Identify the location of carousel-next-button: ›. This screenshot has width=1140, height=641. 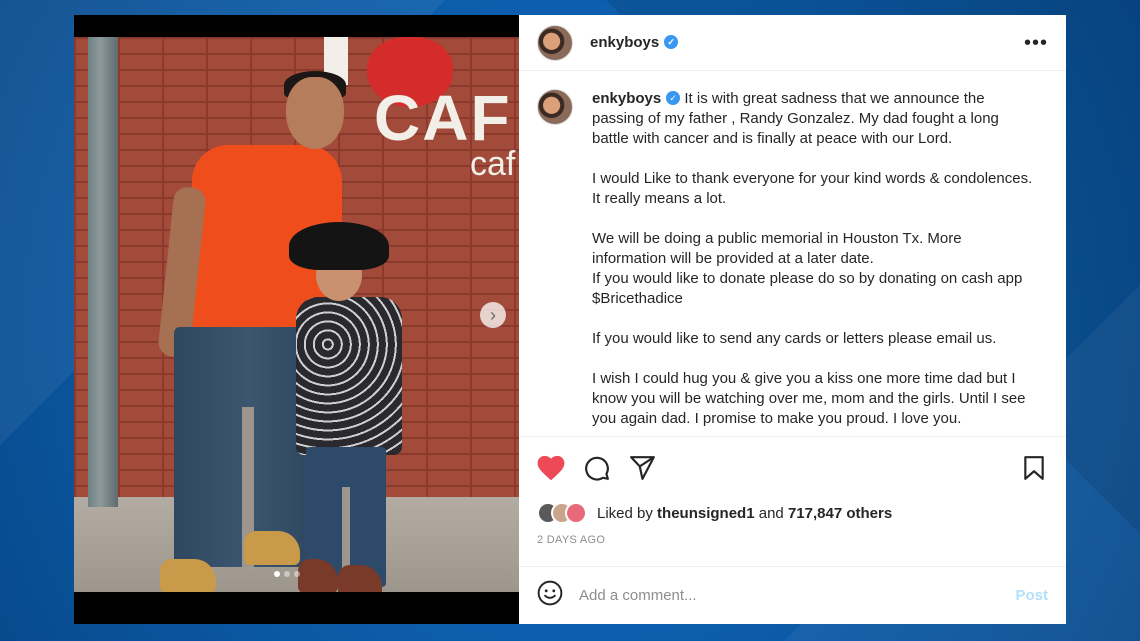
(493, 315).